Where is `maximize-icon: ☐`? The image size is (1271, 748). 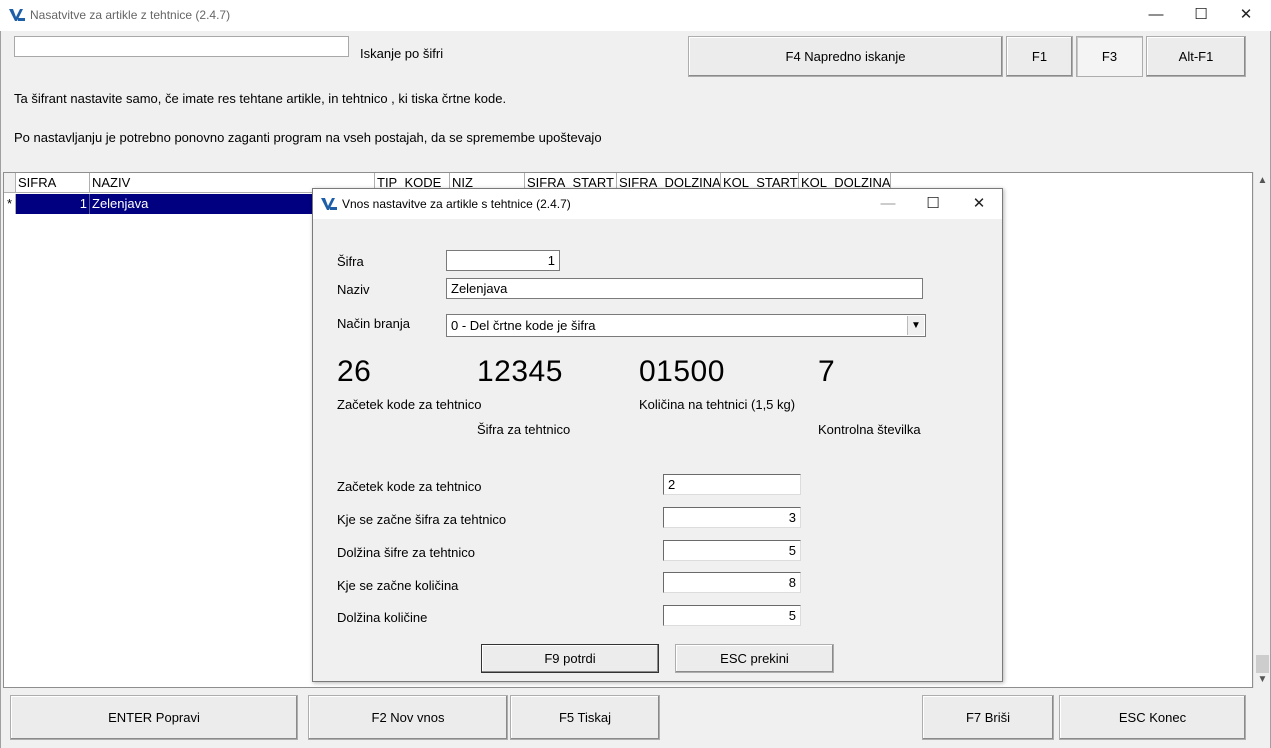
maximize-icon: ☐ is located at coordinates (1201, 15).